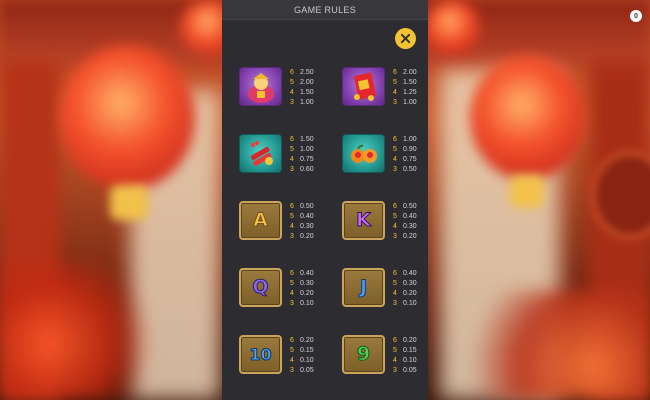  I want to click on paytable-entry: J 6 0.40 5 0.30 4 0.20 3 0.10, so click(376, 294).